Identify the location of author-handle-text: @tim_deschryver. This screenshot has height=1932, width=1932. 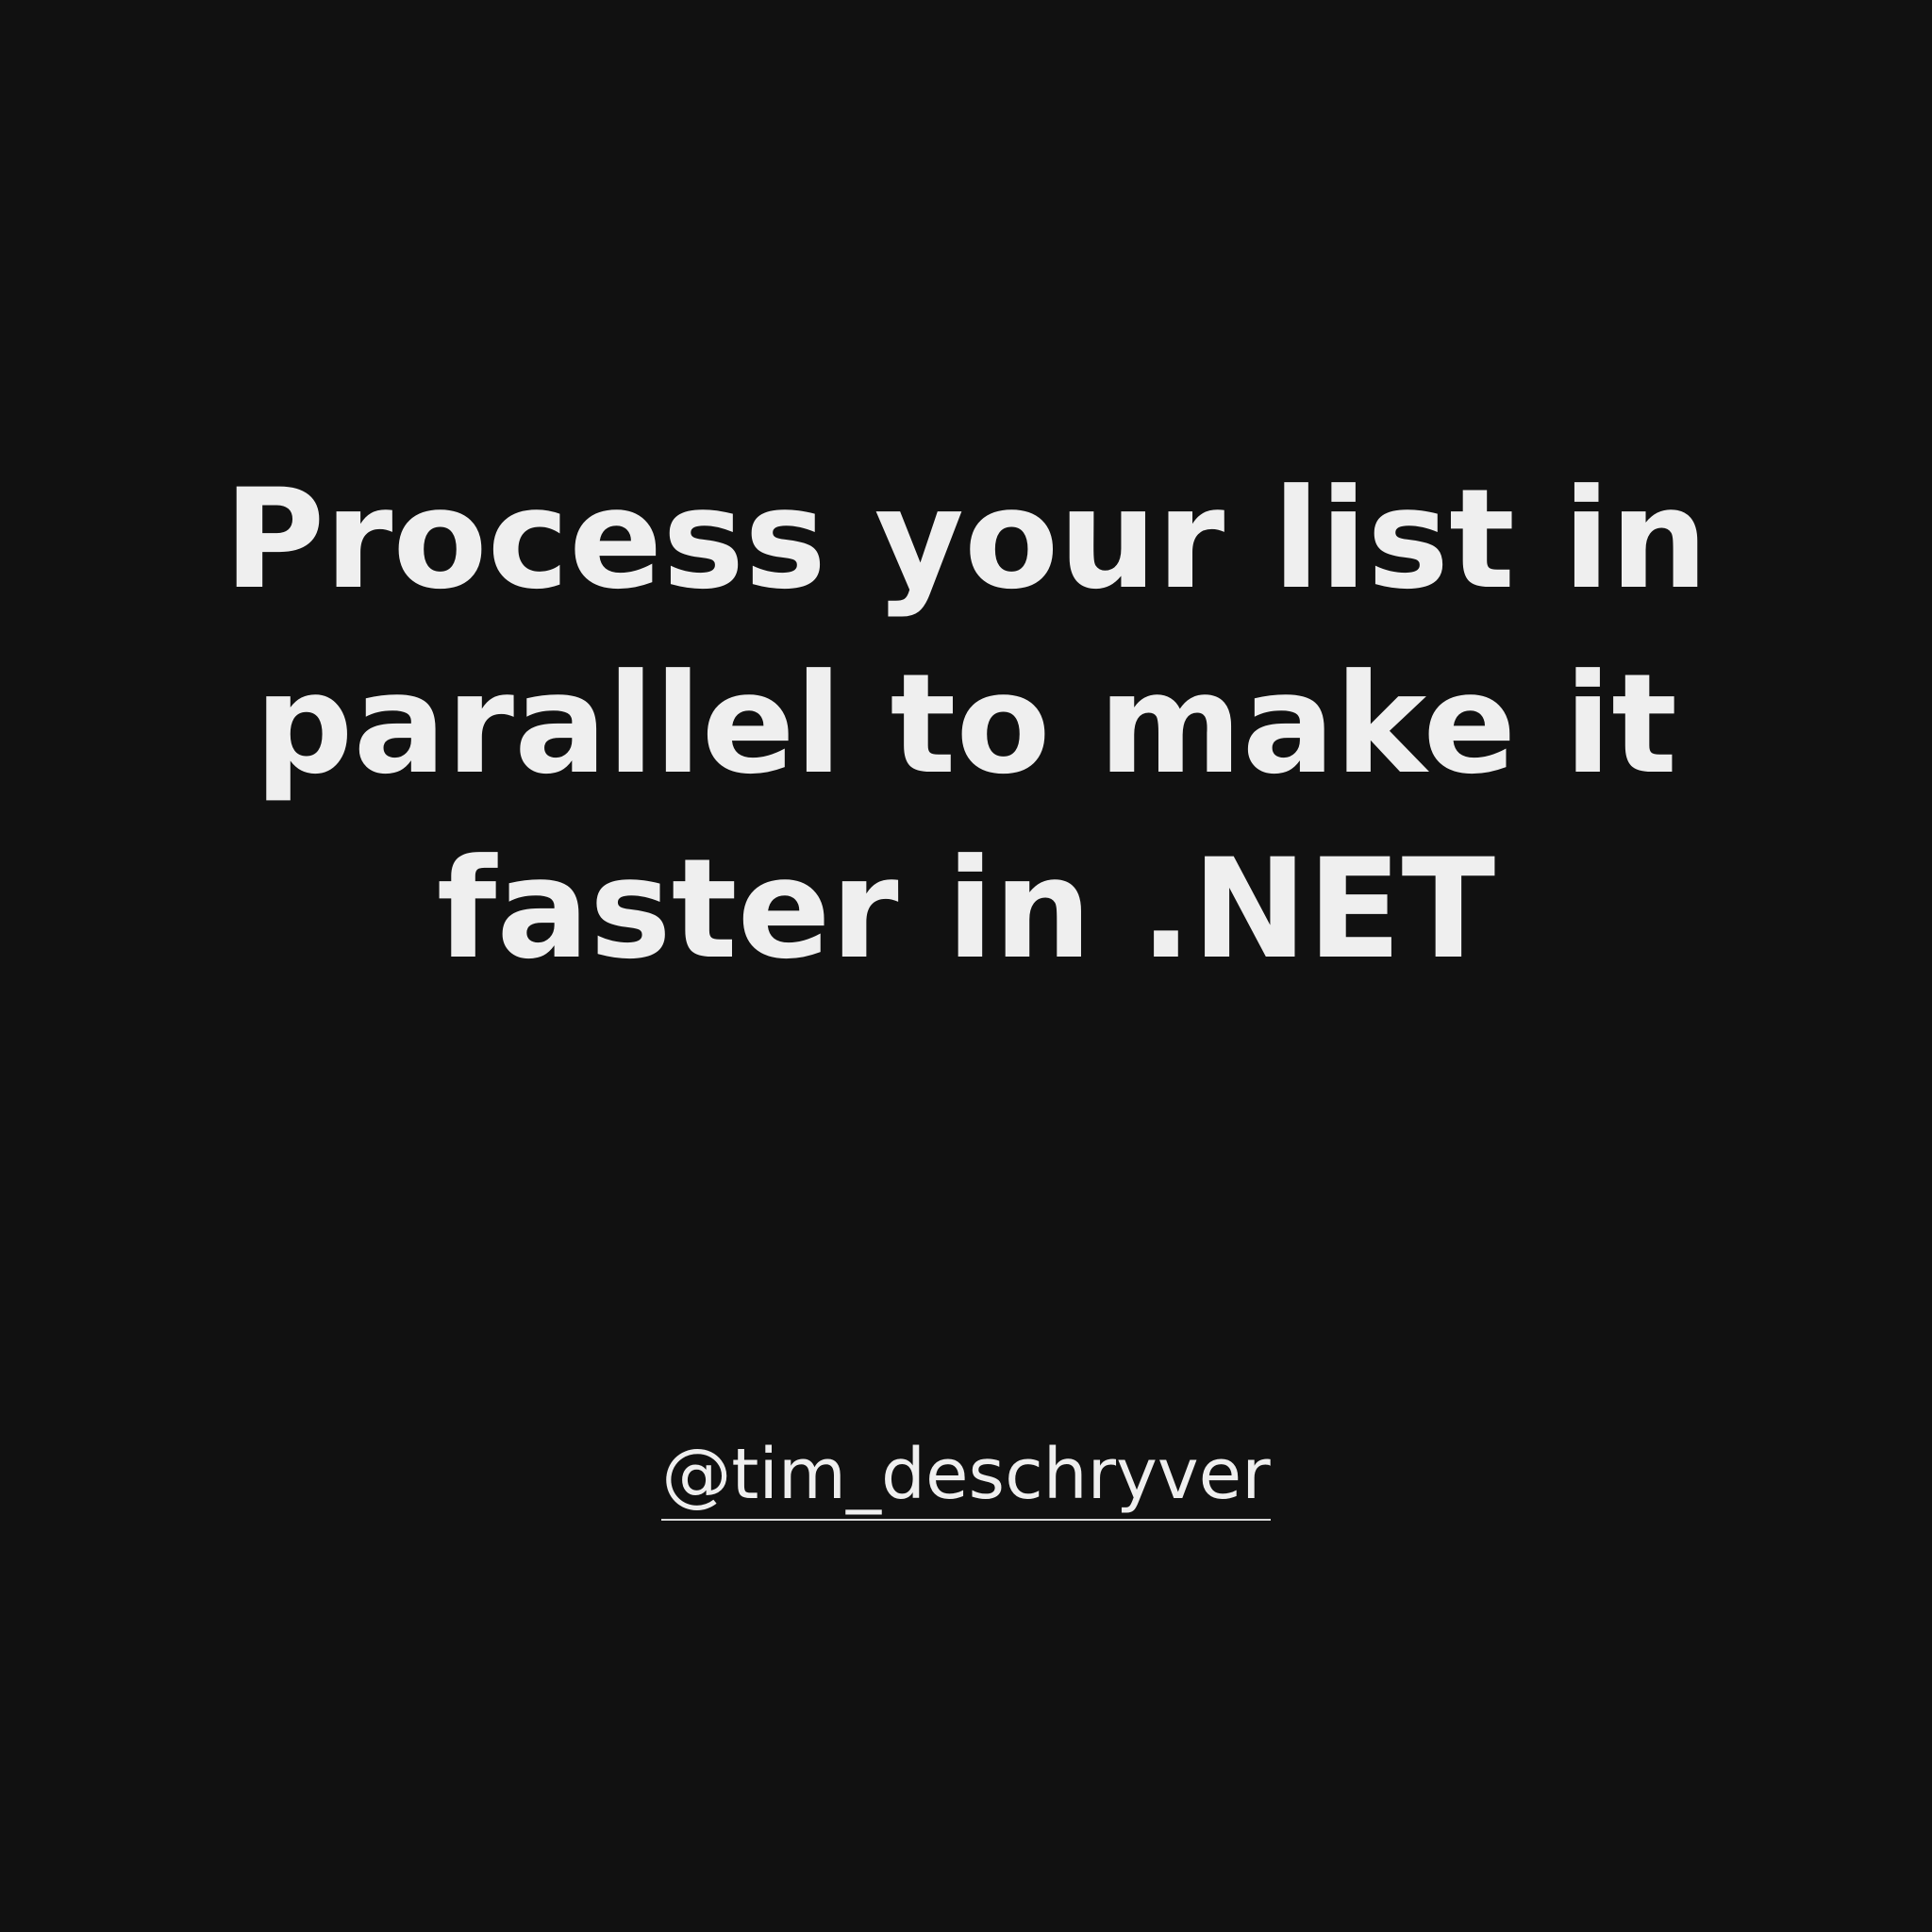
(966, 1476).